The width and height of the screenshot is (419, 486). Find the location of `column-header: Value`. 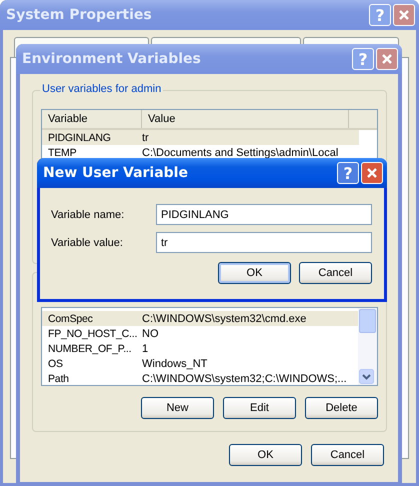

column-header: Value is located at coordinates (245, 119).